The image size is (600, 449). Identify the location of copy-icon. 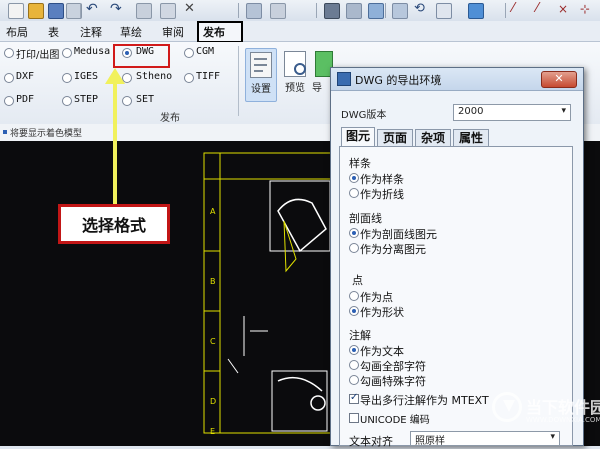
(144, 11).